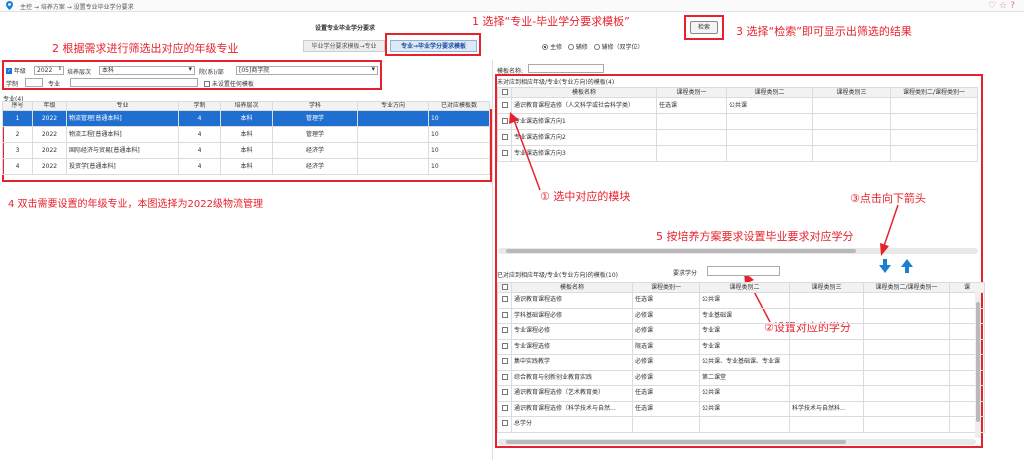 This screenshot has width=1024, height=475. Describe the element at coordinates (738, 251) in the screenshot. I see `unassigned-h-scrollbar` at that location.